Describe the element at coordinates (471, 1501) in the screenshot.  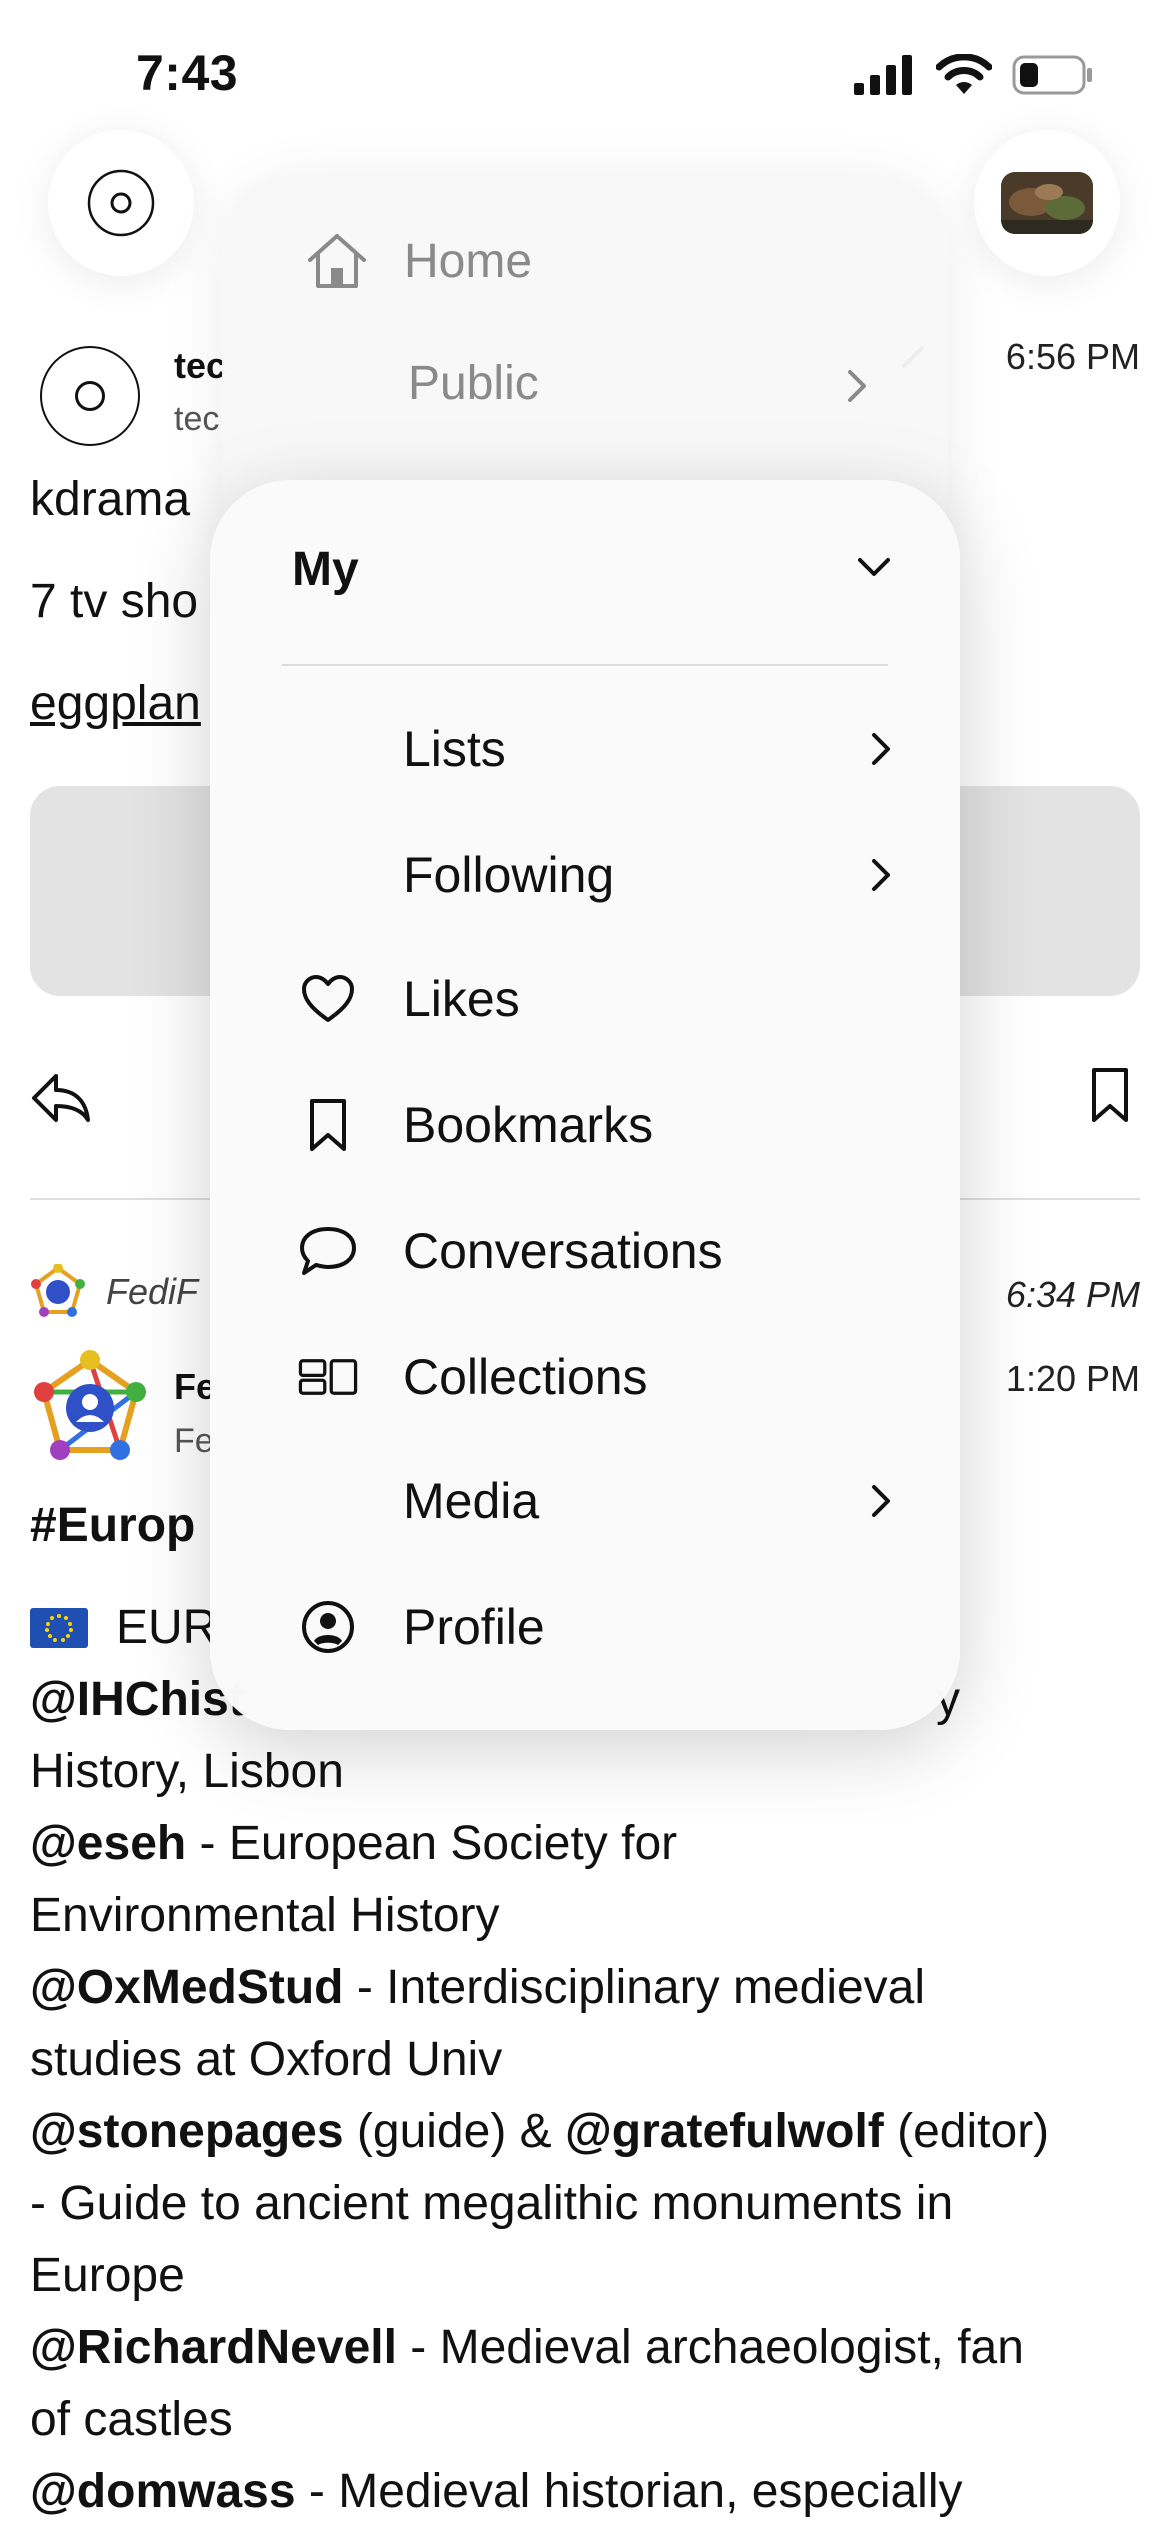
I see `menu-item-label: Media` at that location.